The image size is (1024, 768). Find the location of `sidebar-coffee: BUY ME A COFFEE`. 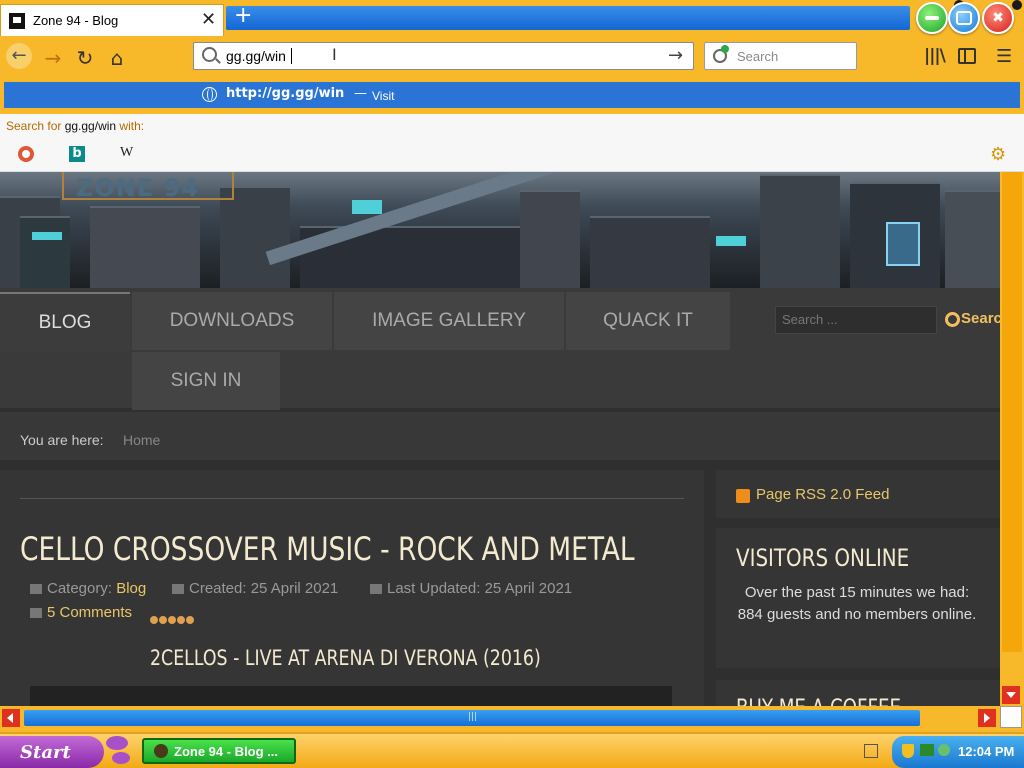

sidebar-coffee: BUY ME A COFFEE is located at coordinates (858, 693).